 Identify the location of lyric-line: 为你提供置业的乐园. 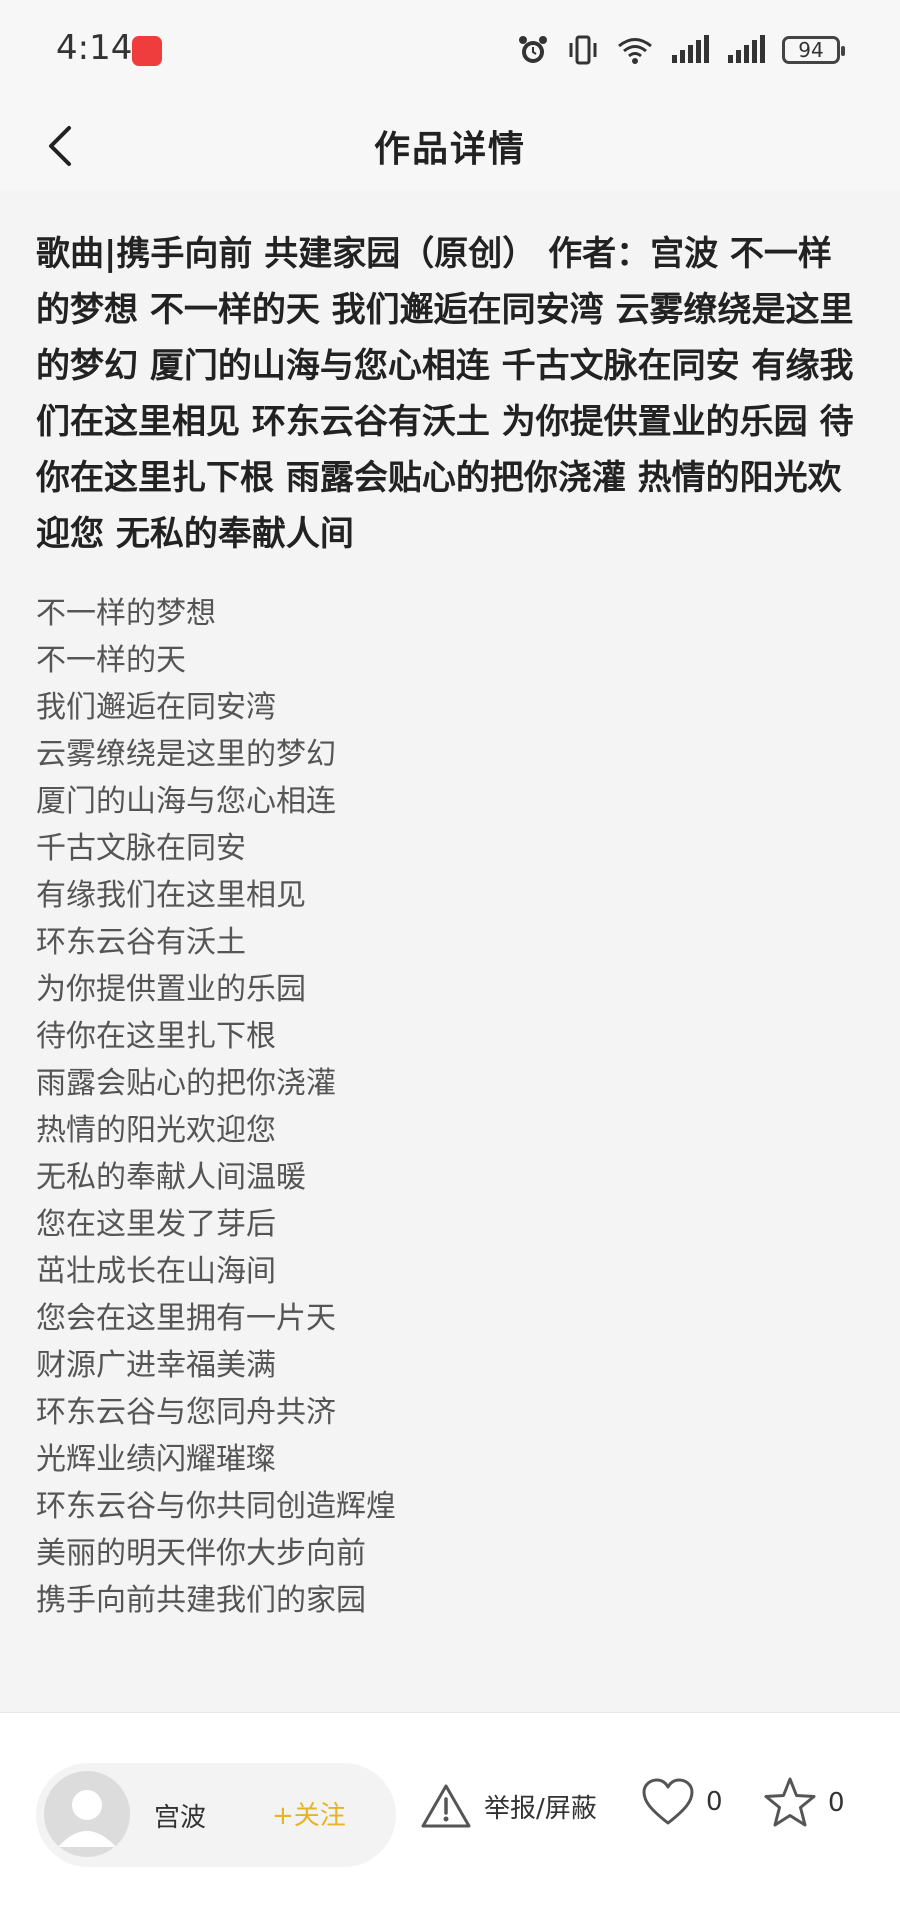
(171, 989).